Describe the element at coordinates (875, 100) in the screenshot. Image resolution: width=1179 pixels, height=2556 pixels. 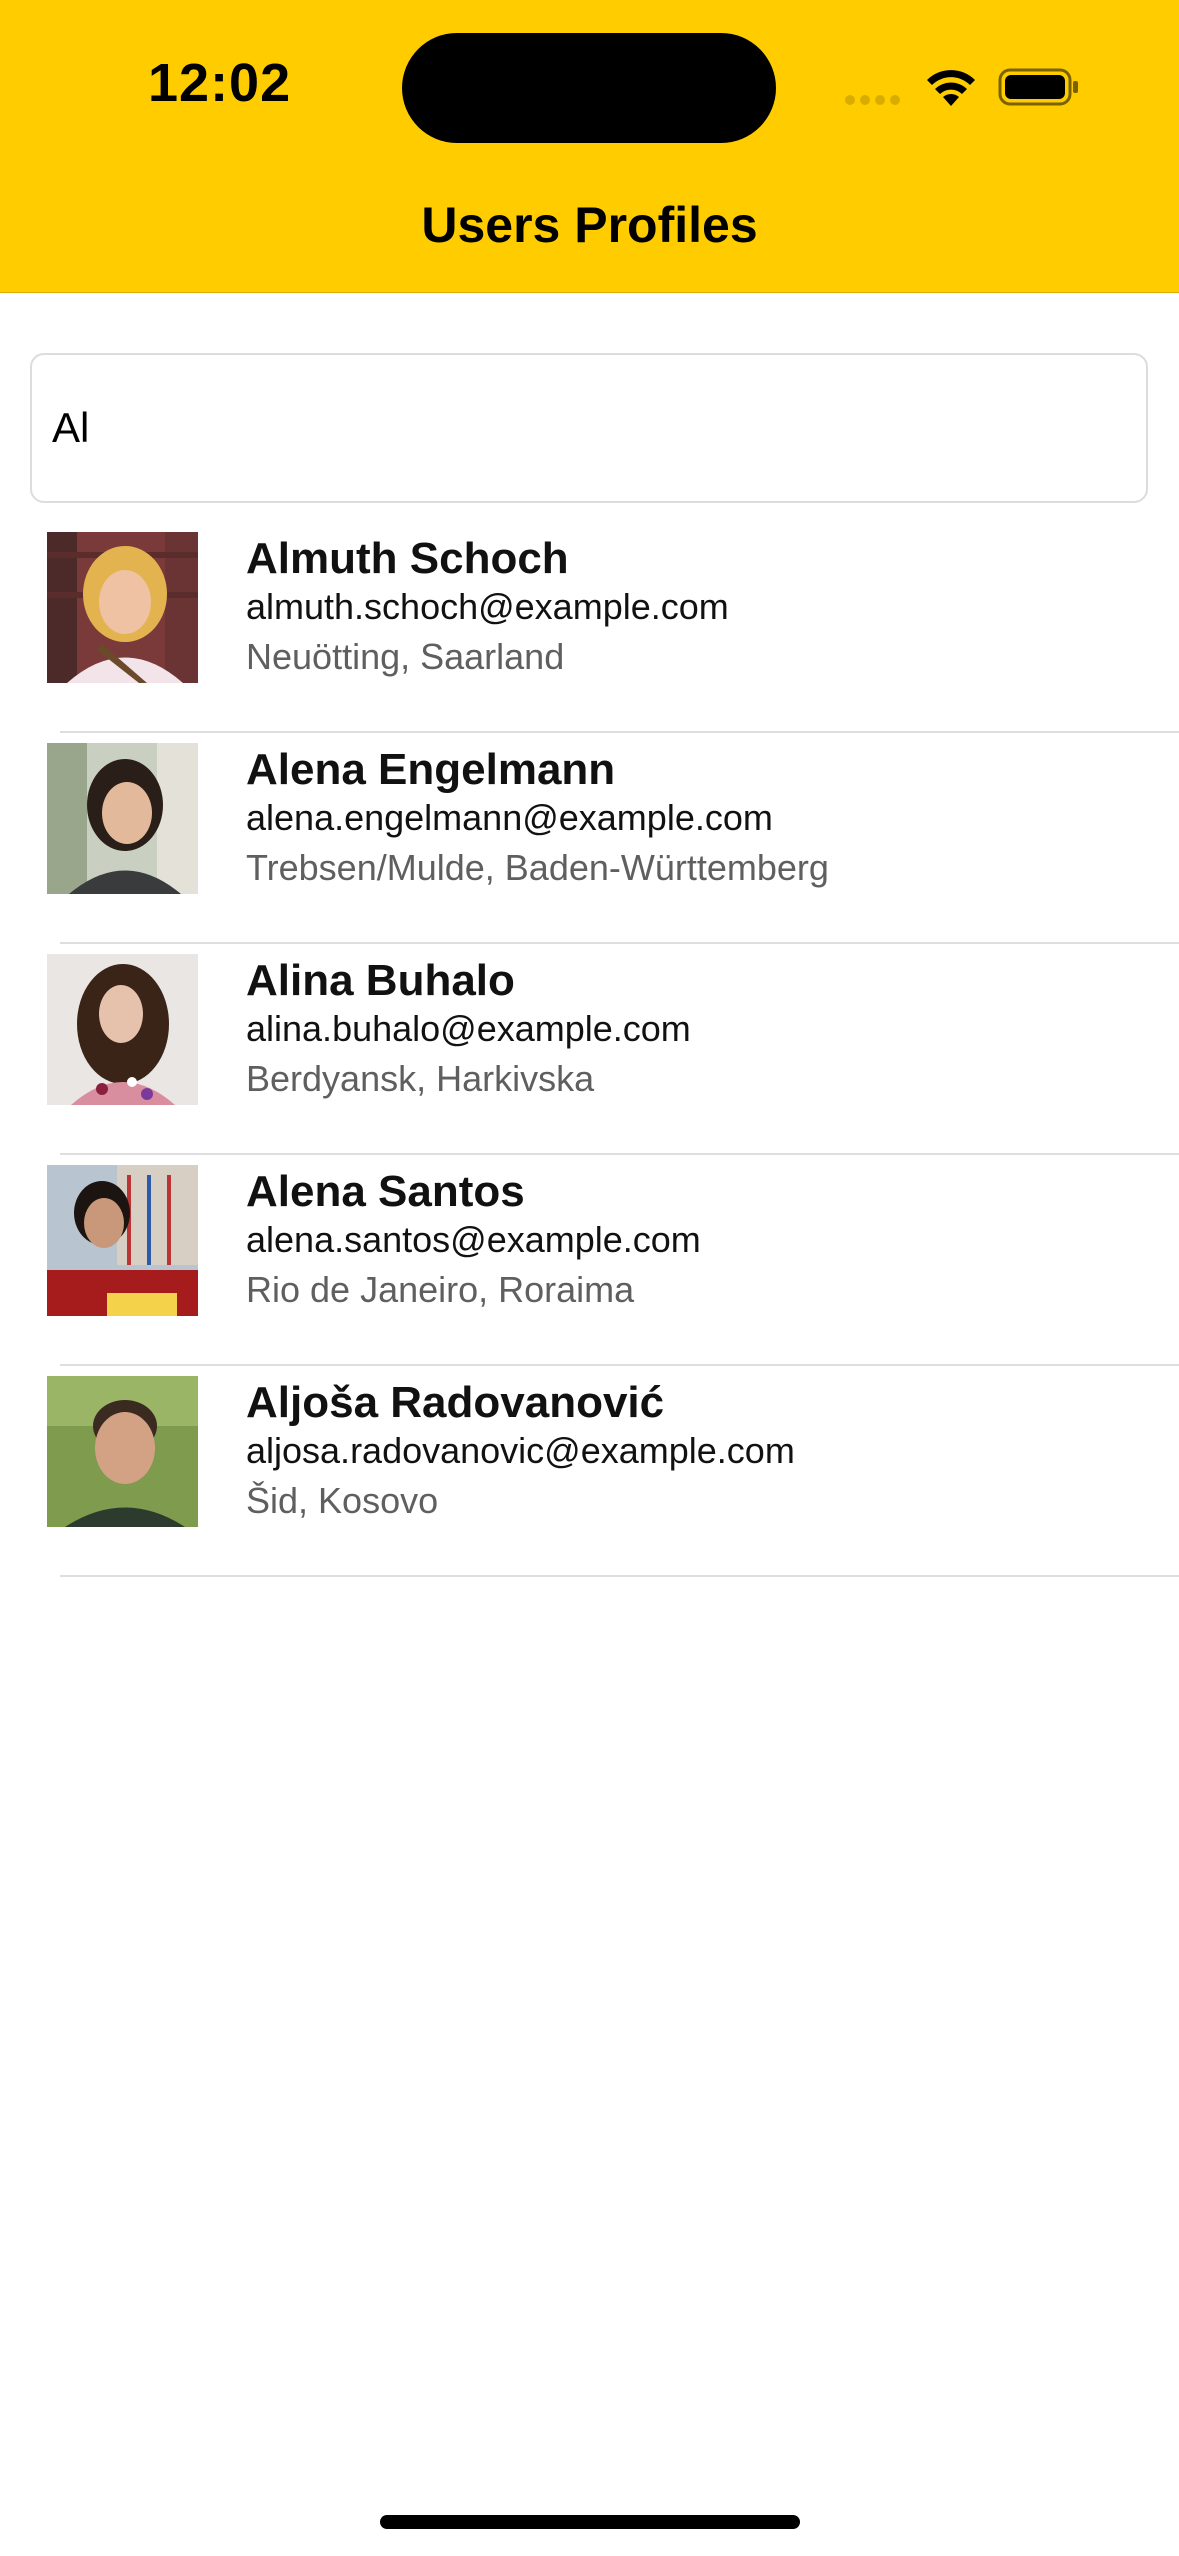
I see `signal-icon` at that location.